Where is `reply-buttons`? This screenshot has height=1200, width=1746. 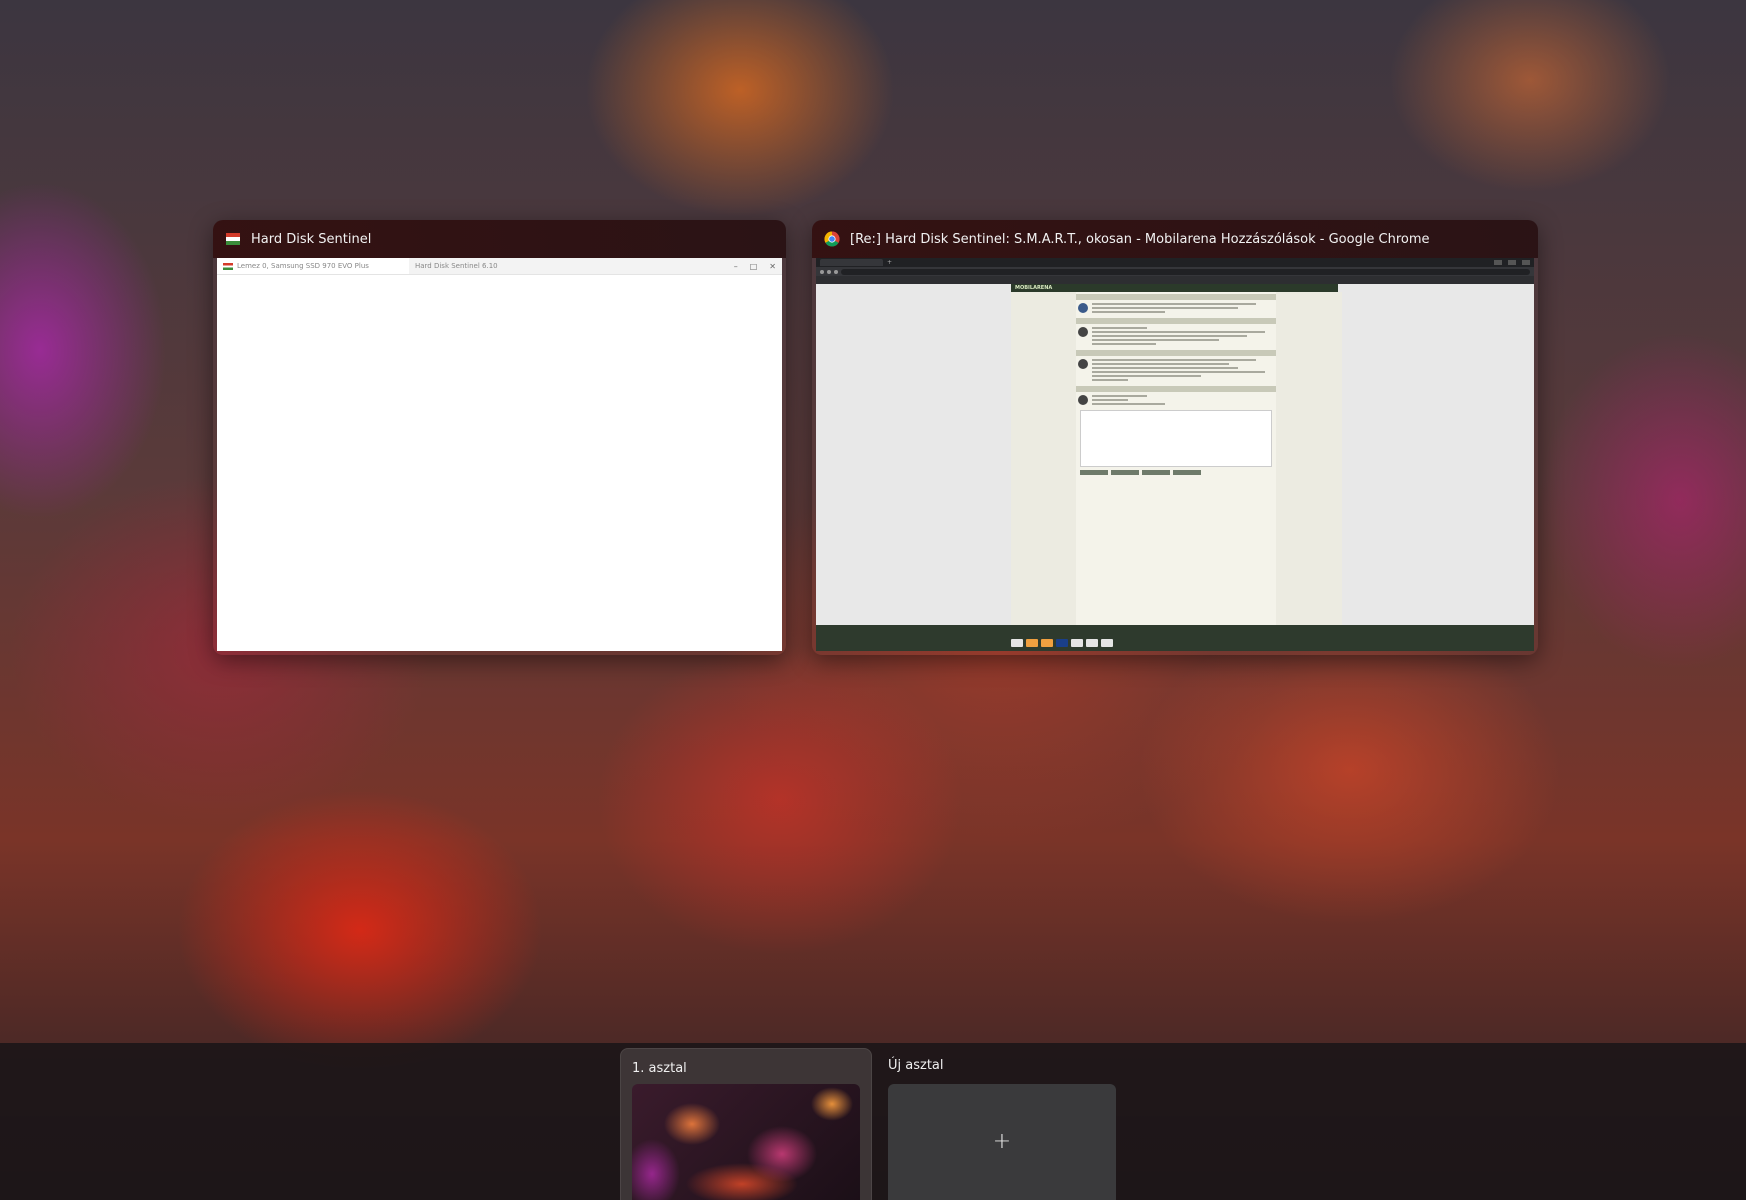 reply-buttons is located at coordinates (1176, 472).